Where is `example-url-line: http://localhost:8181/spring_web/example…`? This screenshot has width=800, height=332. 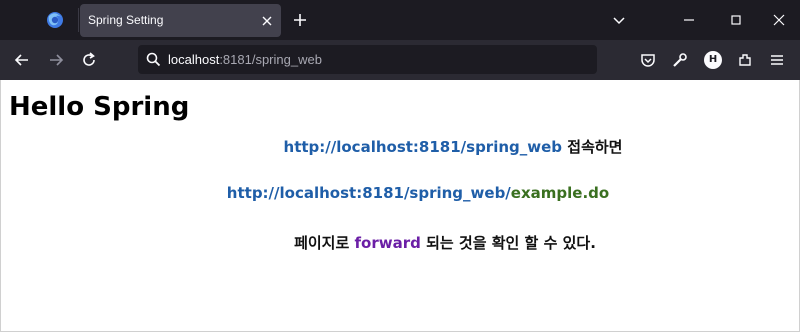 example-url-line: http://localhost:8181/spring_web/example… is located at coordinates (400, 193).